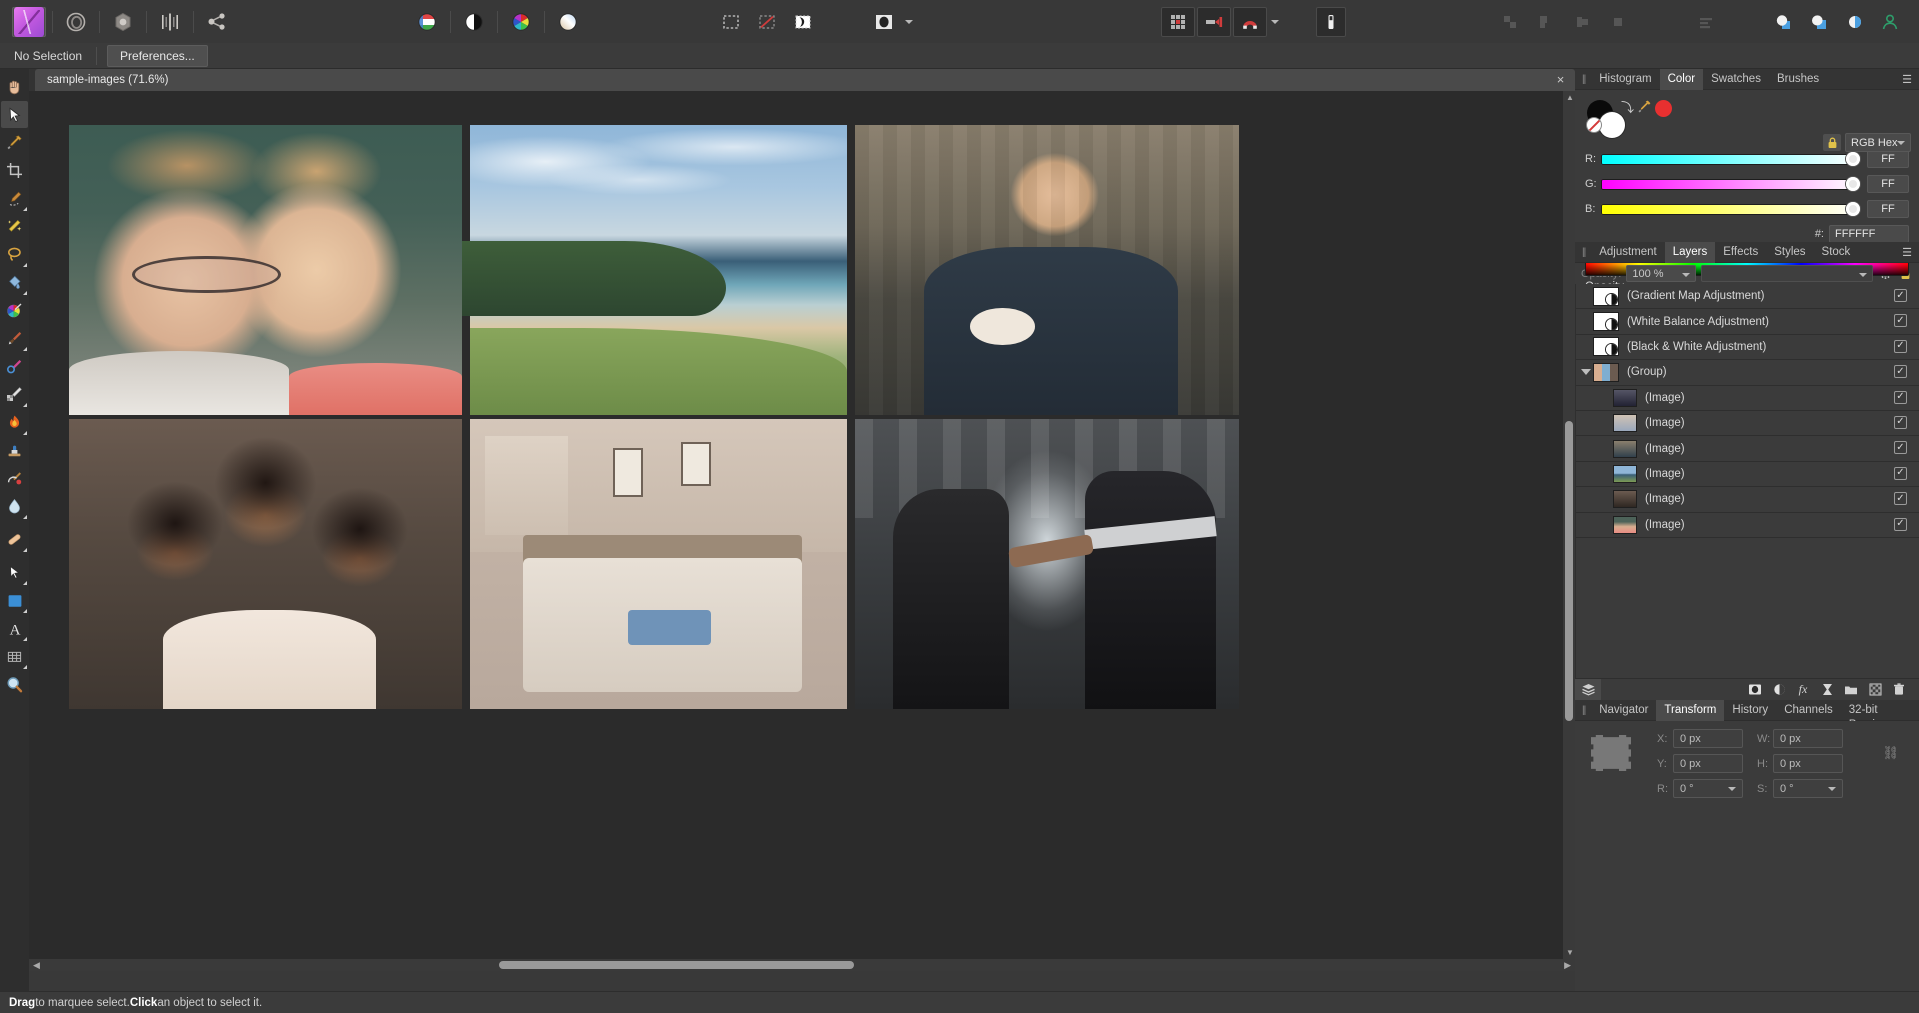 The image size is (1919, 1013). What do you see at coordinates (1681, 79) in the screenshot?
I see `tab-color: Color` at bounding box center [1681, 79].